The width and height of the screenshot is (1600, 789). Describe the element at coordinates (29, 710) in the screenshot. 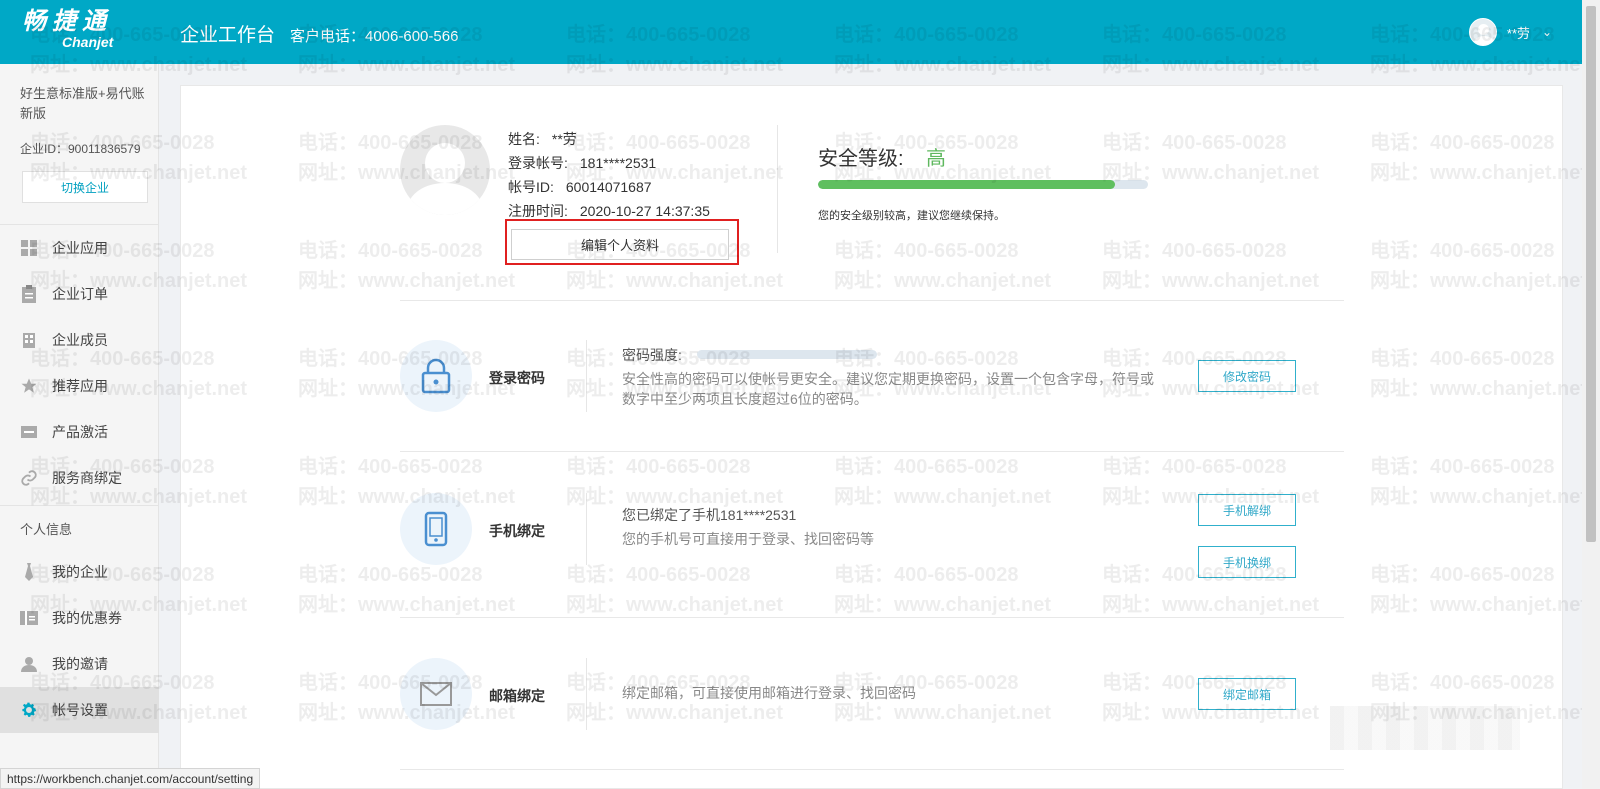

I see `gear-icon` at that location.